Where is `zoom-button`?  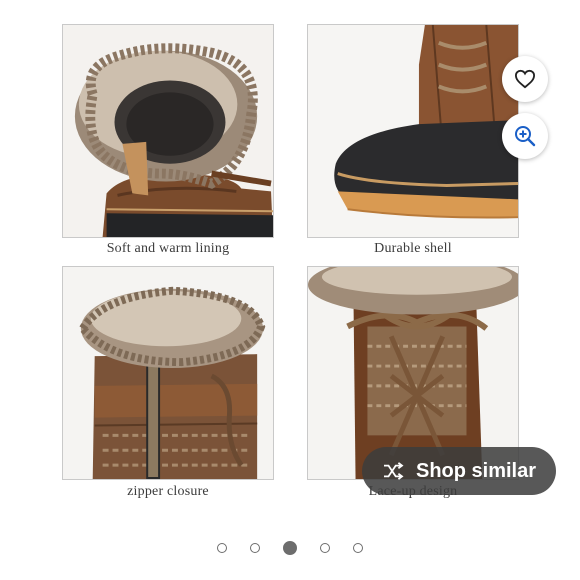 zoom-button is located at coordinates (525, 136).